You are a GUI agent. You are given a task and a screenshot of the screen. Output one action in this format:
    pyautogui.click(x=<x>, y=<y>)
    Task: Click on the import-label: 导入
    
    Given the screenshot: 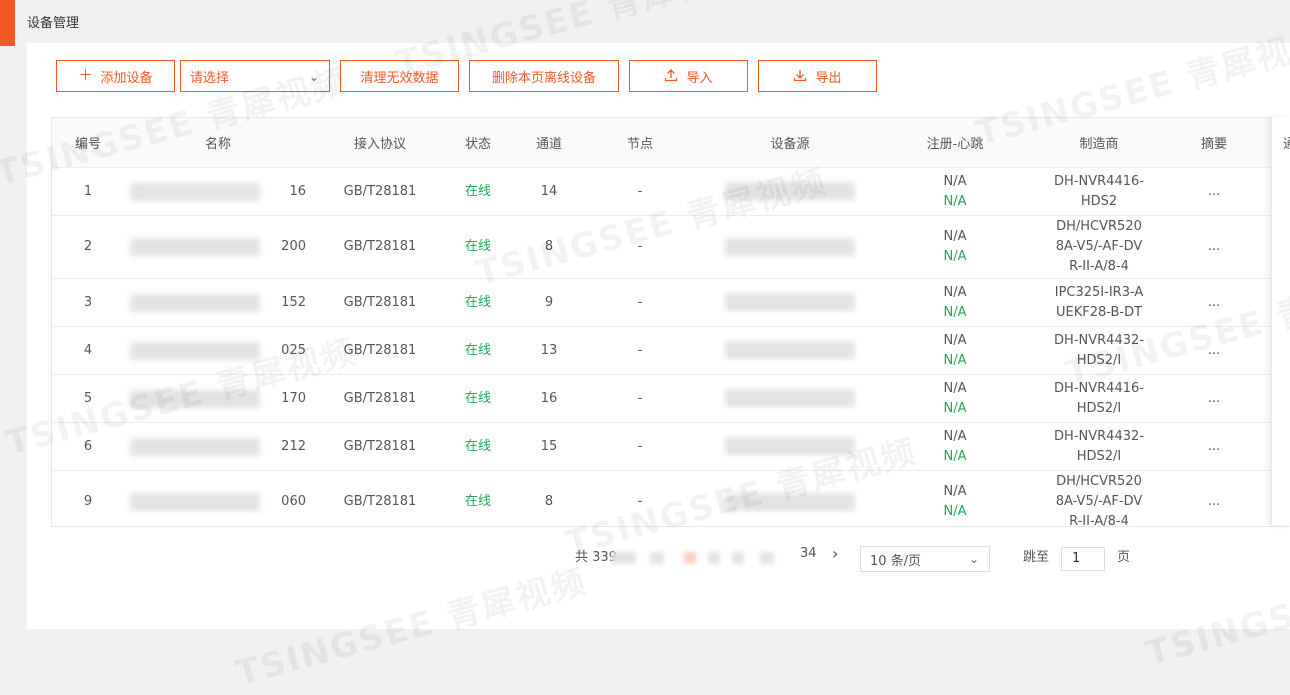 What is the action you would take?
    pyautogui.click(x=699, y=78)
    